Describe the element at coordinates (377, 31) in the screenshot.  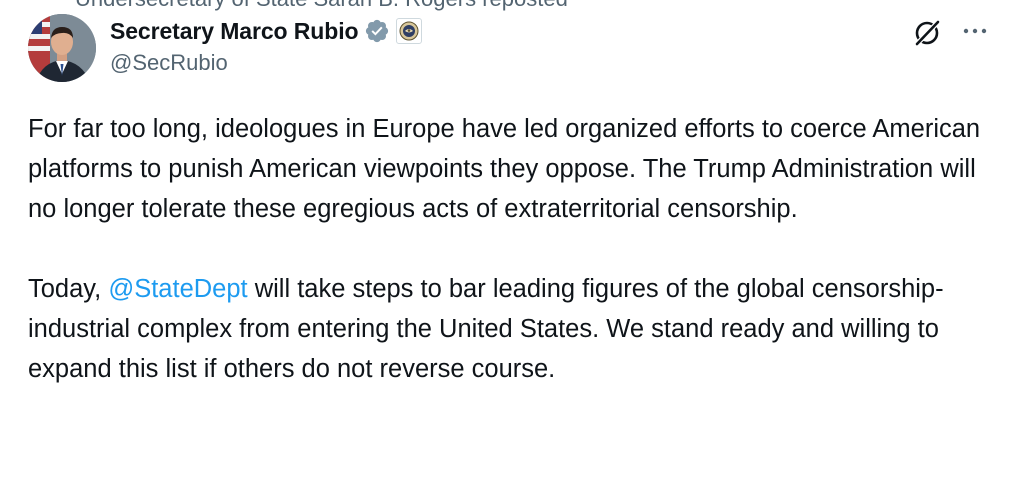
I see `verified-badge-icon` at that location.